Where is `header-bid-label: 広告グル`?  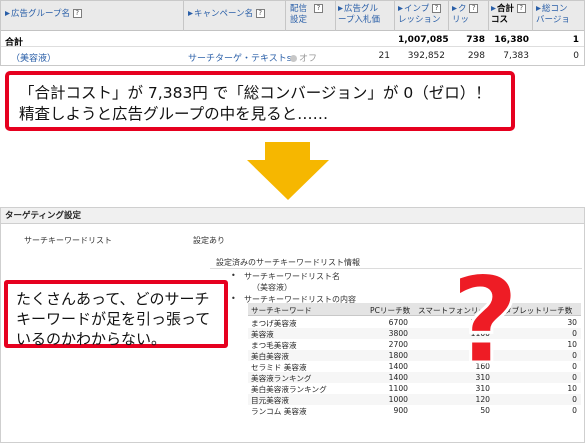 header-bid-label: 広告グル is located at coordinates (361, 9).